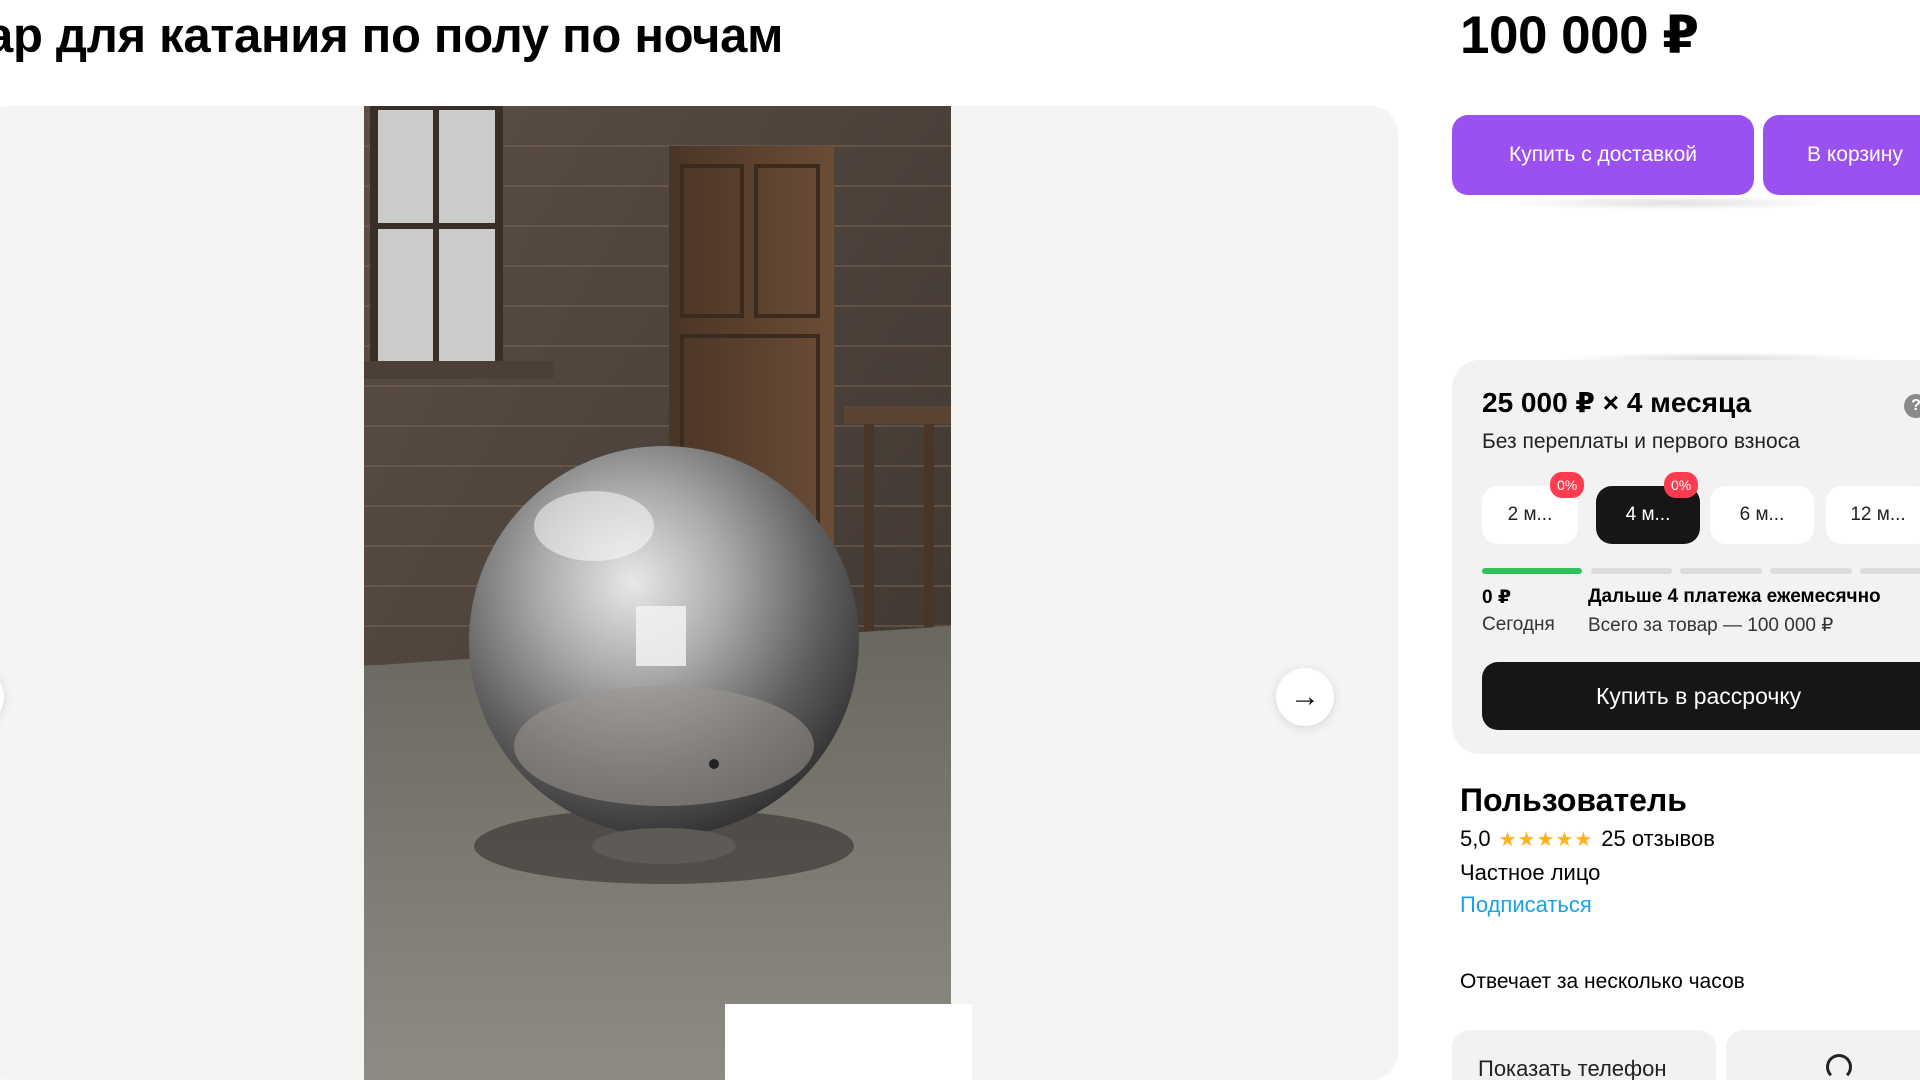  What do you see at coordinates (1617, 402) in the screenshot?
I see `installment-headline: 25 000 ₽ × 4 месяца` at bounding box center [1617, 402].